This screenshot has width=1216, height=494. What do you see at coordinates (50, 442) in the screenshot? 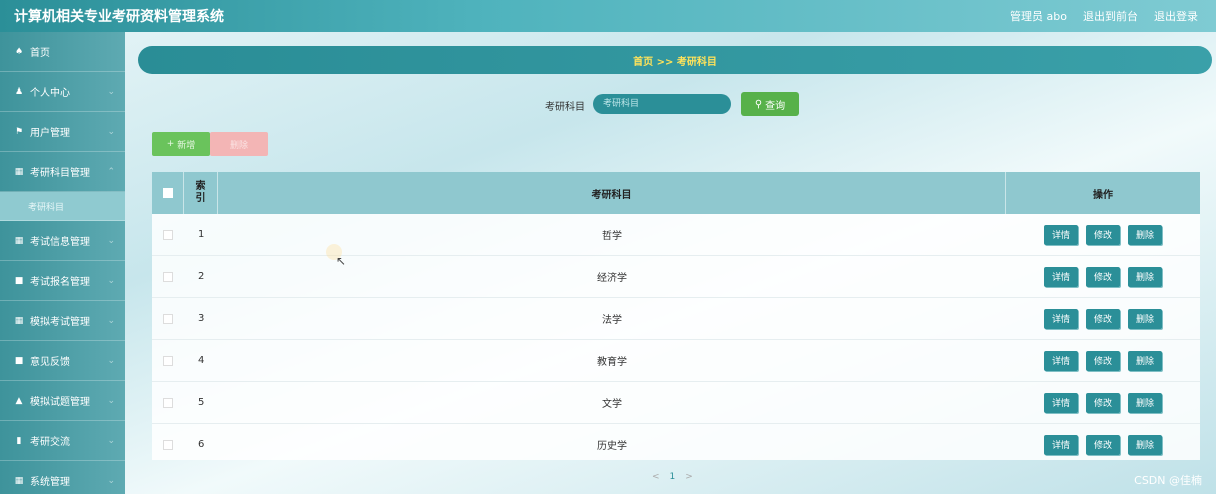
I see `sidebar-item-label: 考研交流` at bounding box center [50, 442].